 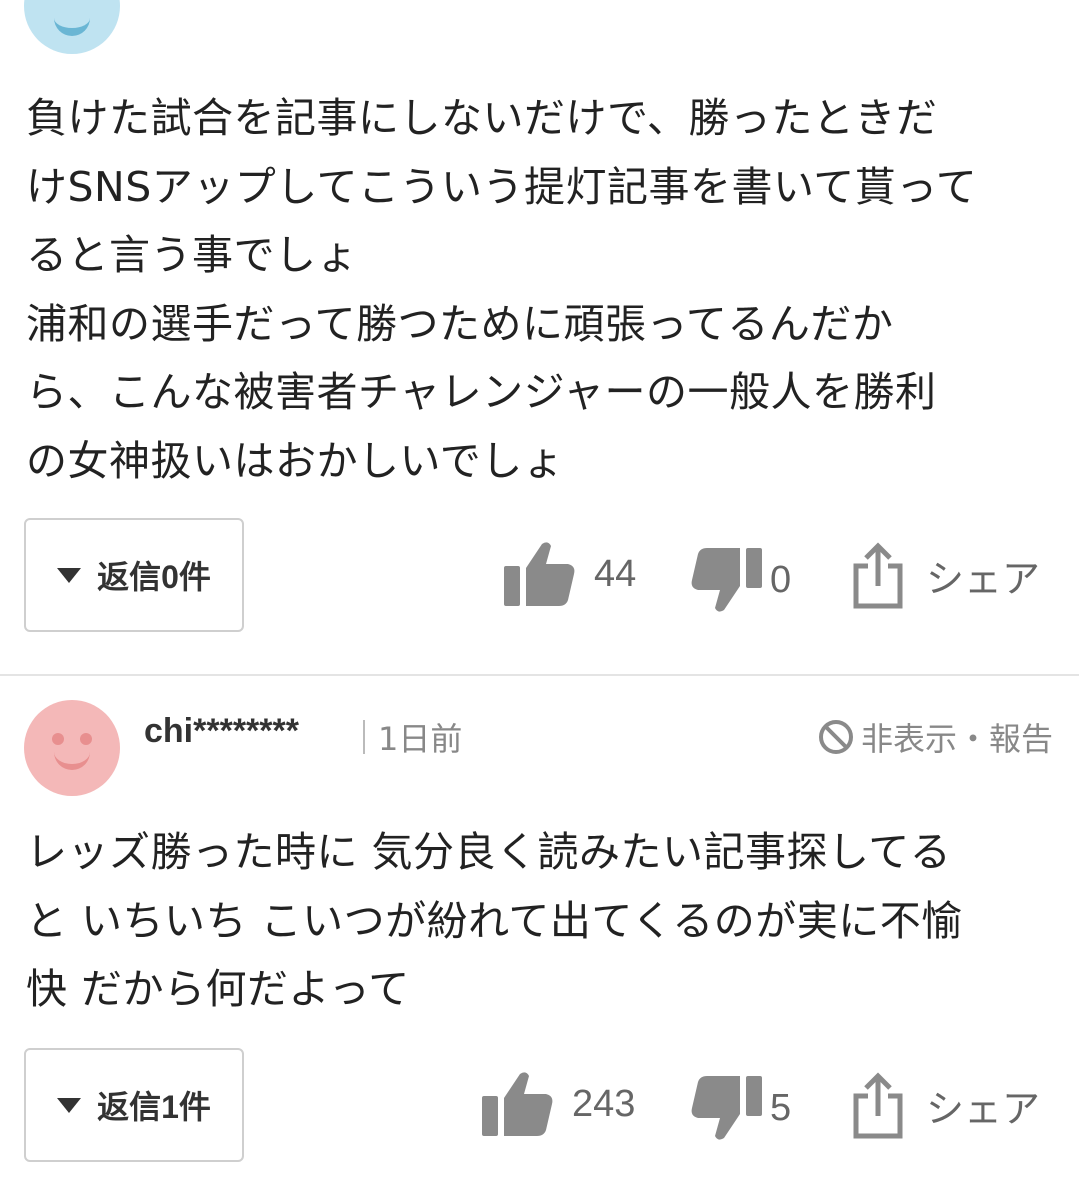 What do you see at coordinates (481, 392) in the screenshot?
I see `comment-line: ら、こんな被害者チャレンジャーの一般人を勝利` at bounding box center [481, 392].